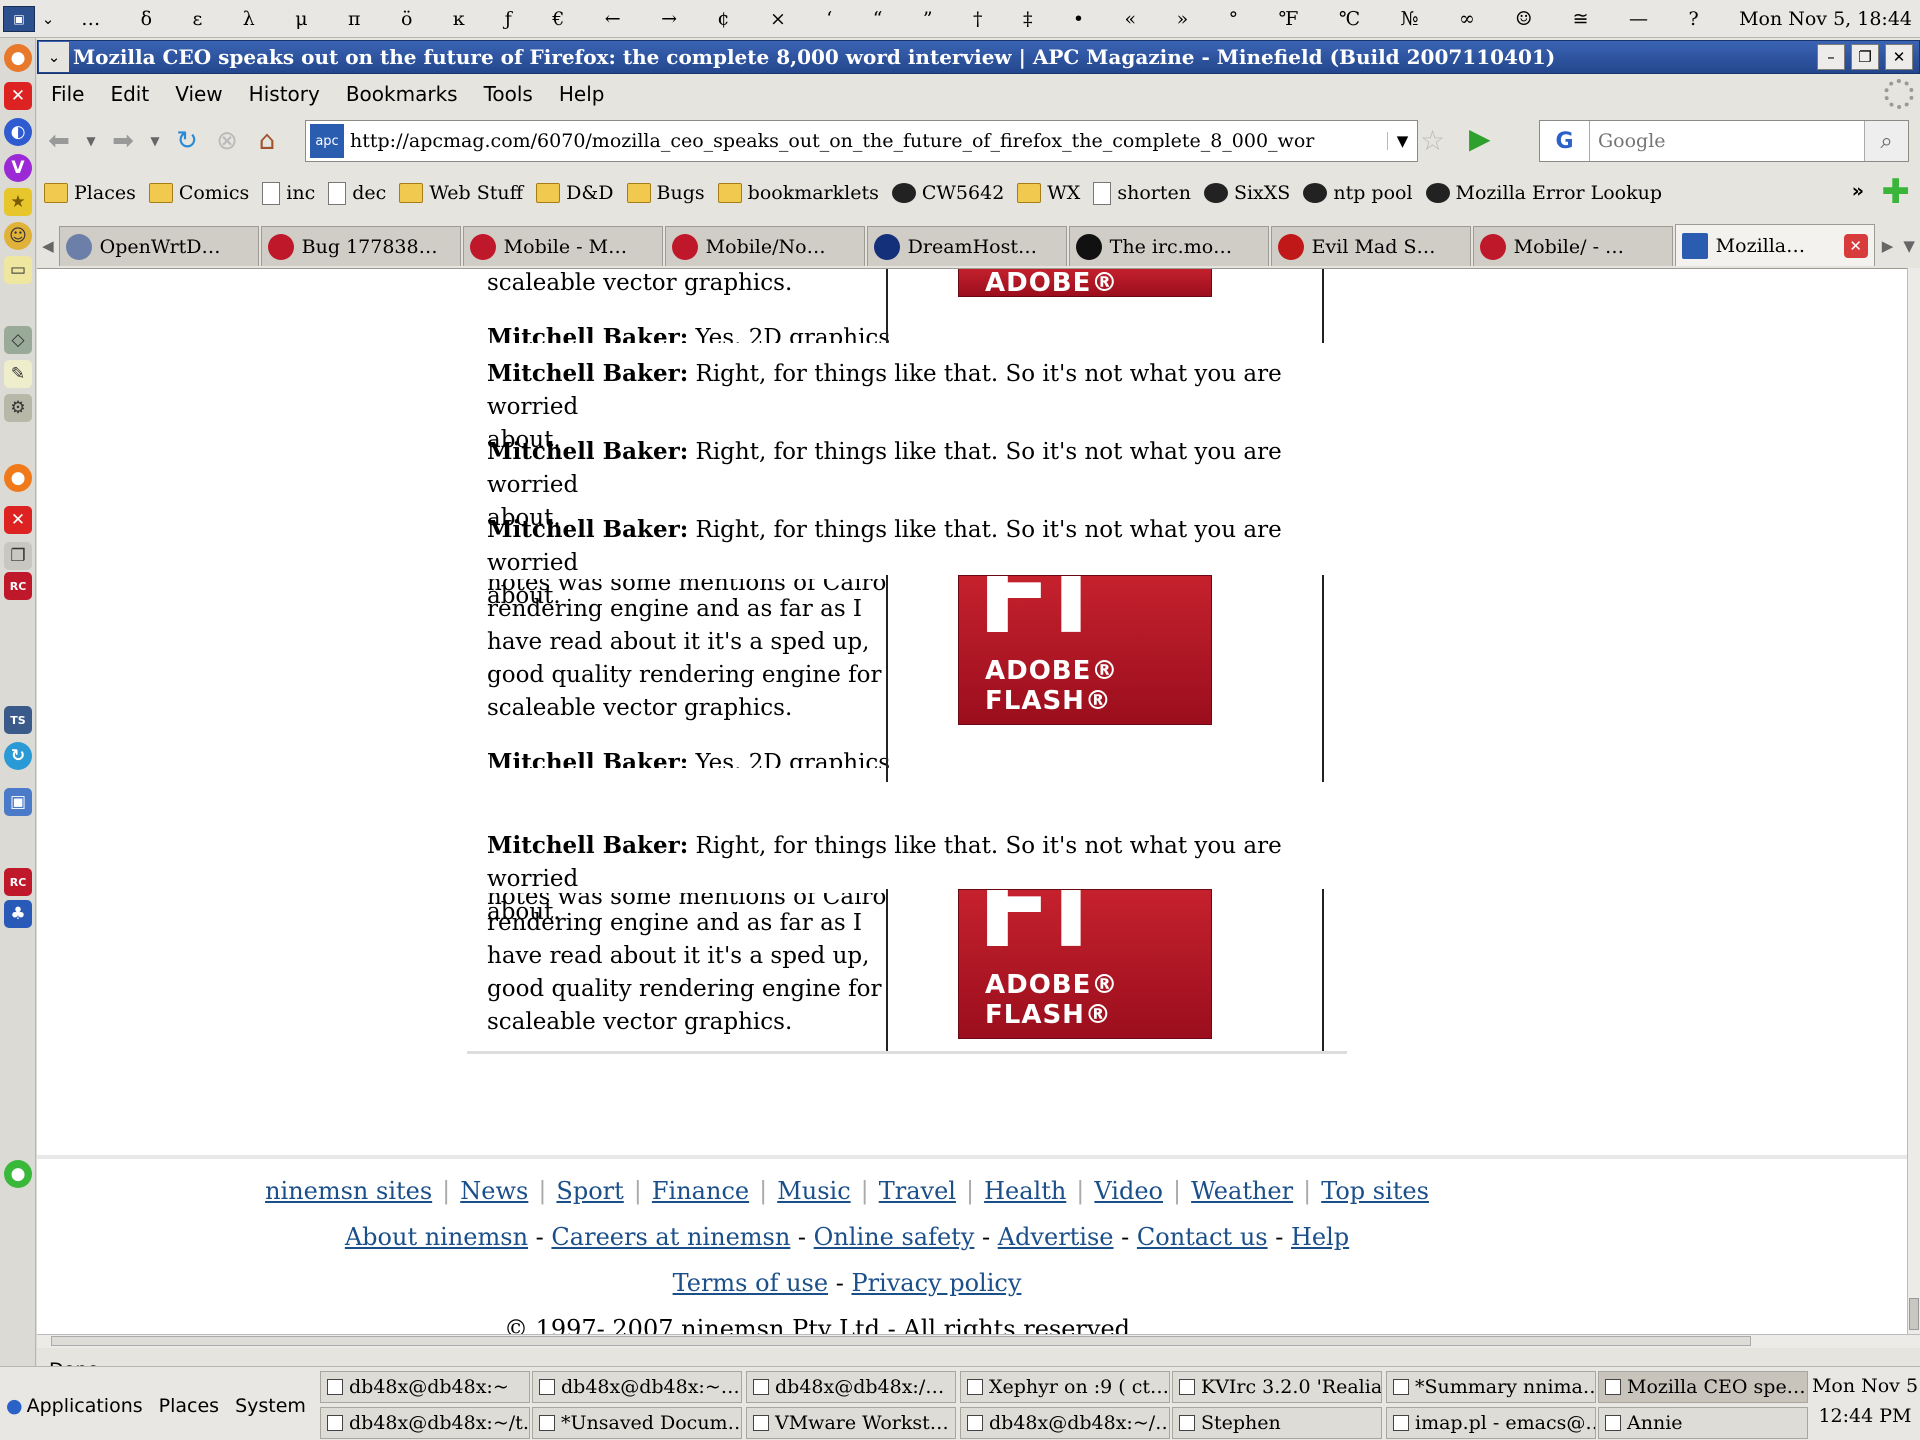 The height and width of the screenshot is (1440, 1920). Describe the element at coordinates (91, 141) in the screenshot. I see `back-history-icon: ▼` at that location.